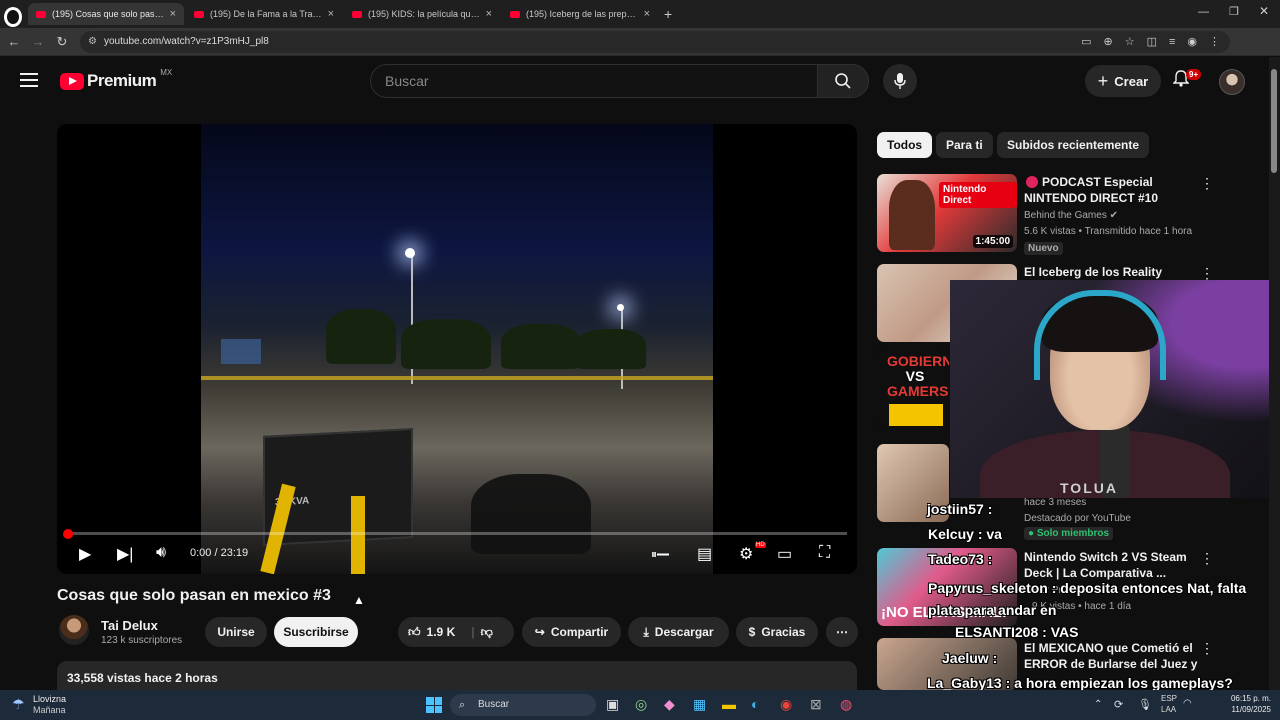 The width and height of the screenshot is (1280, 720). Describe the element at coordinates (125, 554) in the screenshot. I see `next-icon: ▶|` at that location.